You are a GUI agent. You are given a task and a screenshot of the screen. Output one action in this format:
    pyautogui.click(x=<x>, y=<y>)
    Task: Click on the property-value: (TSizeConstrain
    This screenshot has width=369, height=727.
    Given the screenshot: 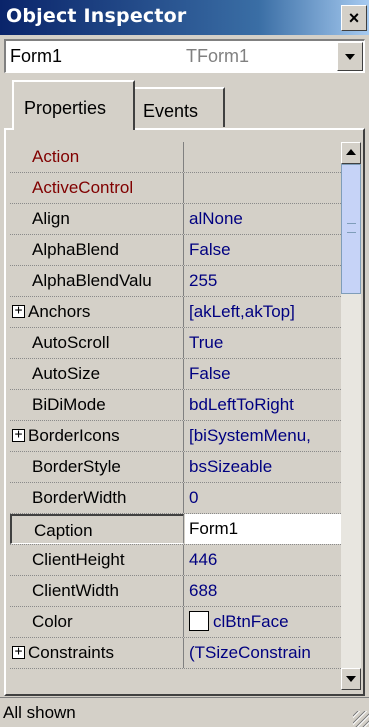 What is the action you would take?
    pyautogui.click(x=263, y=653)
    